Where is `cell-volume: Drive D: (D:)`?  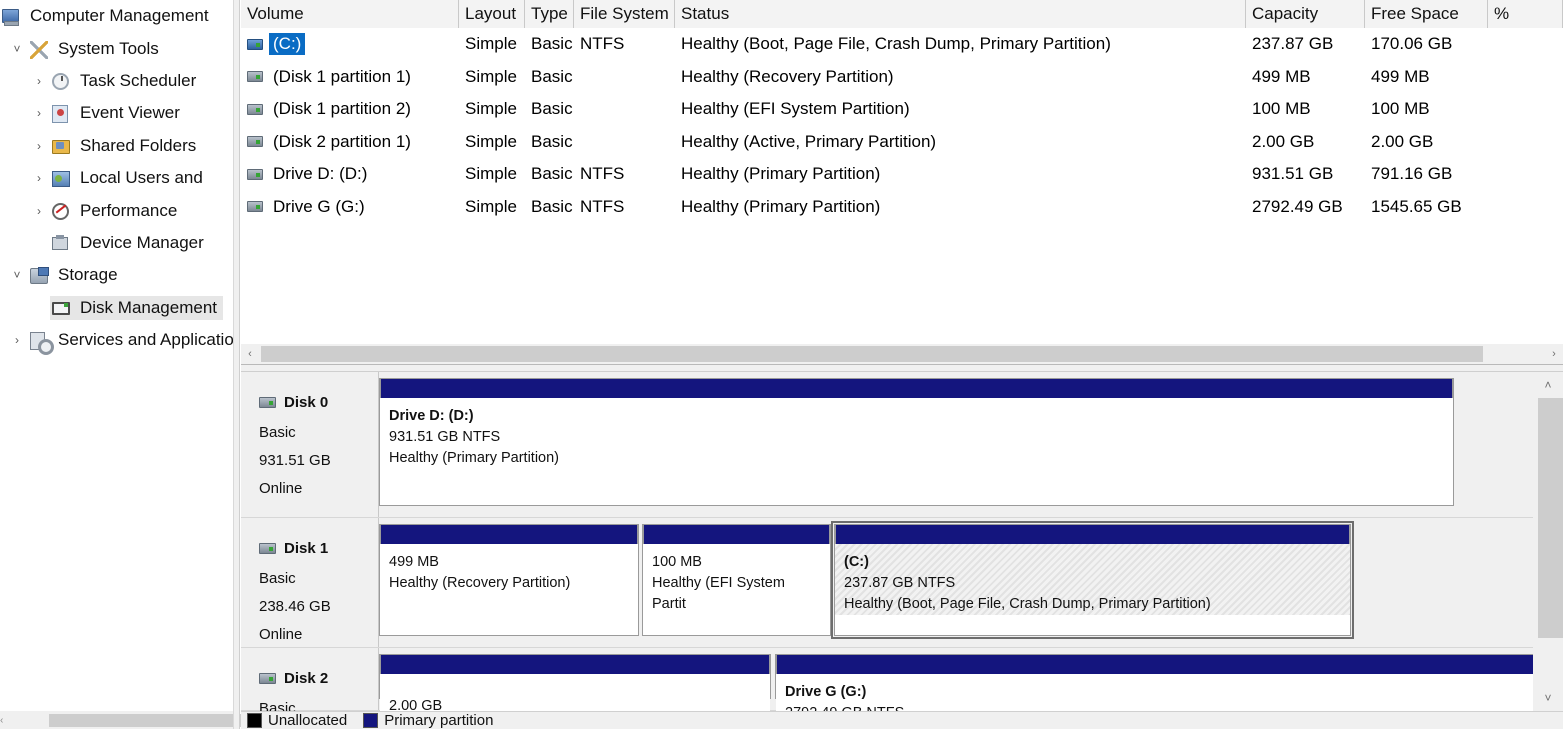
cell-volume: Drive D: (D:) is located at coordinates (350, 174).